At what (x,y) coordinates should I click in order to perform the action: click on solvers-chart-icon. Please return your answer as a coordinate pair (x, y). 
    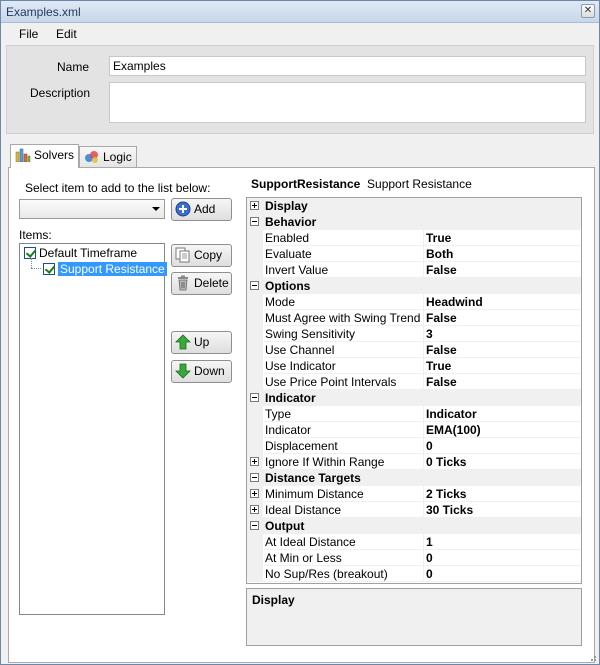
    Looking at the image, I should click on (23, 155).